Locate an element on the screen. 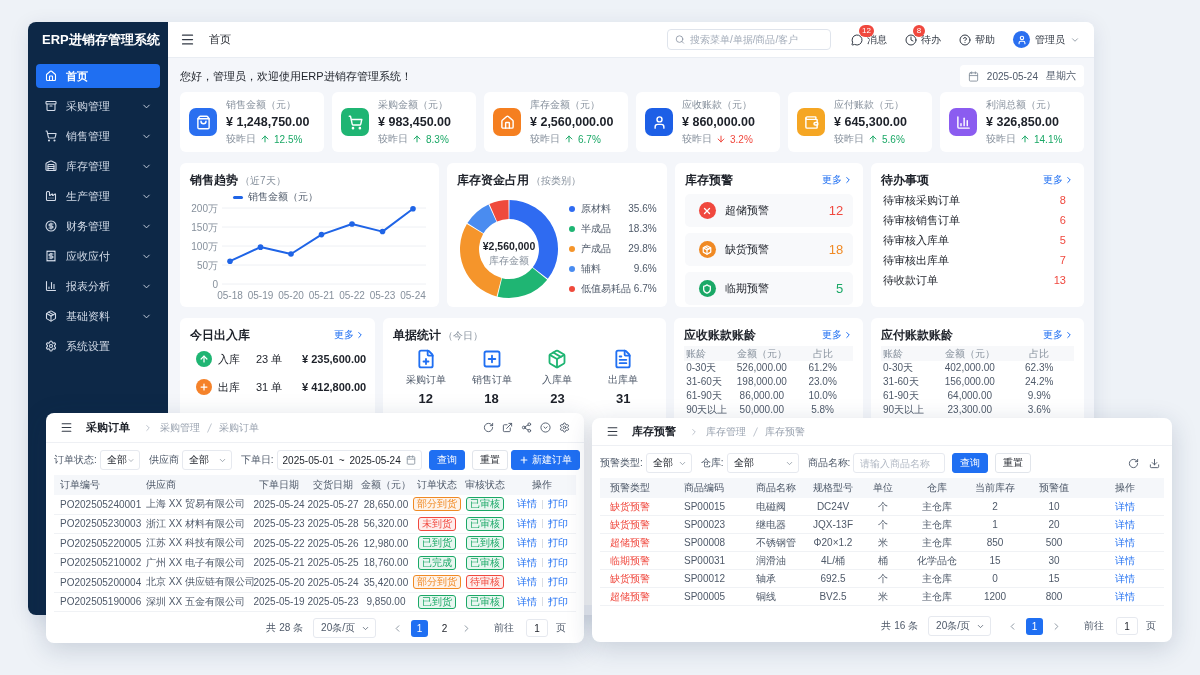  filter-label: 订单状态: is located at coordinates (75, 460).